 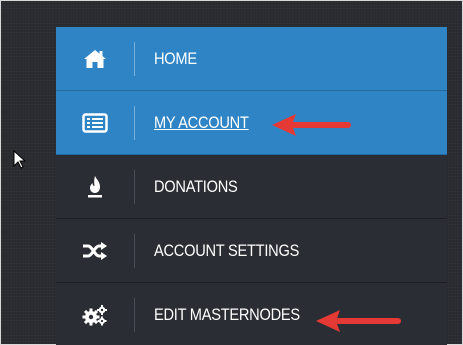 What do you see at coordinates (227, 250) in the screenshot?
I see `menu-item-label: ACCOUNT SETTINGS` at bounding box center [227, 250].